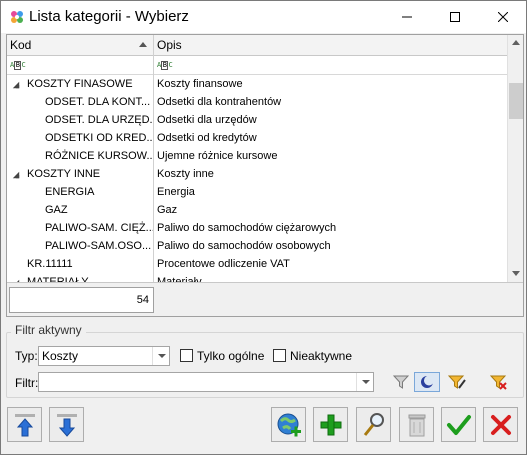  I want to click on title-bar: Lista kategorii - Wybierz, so click(263, 17).